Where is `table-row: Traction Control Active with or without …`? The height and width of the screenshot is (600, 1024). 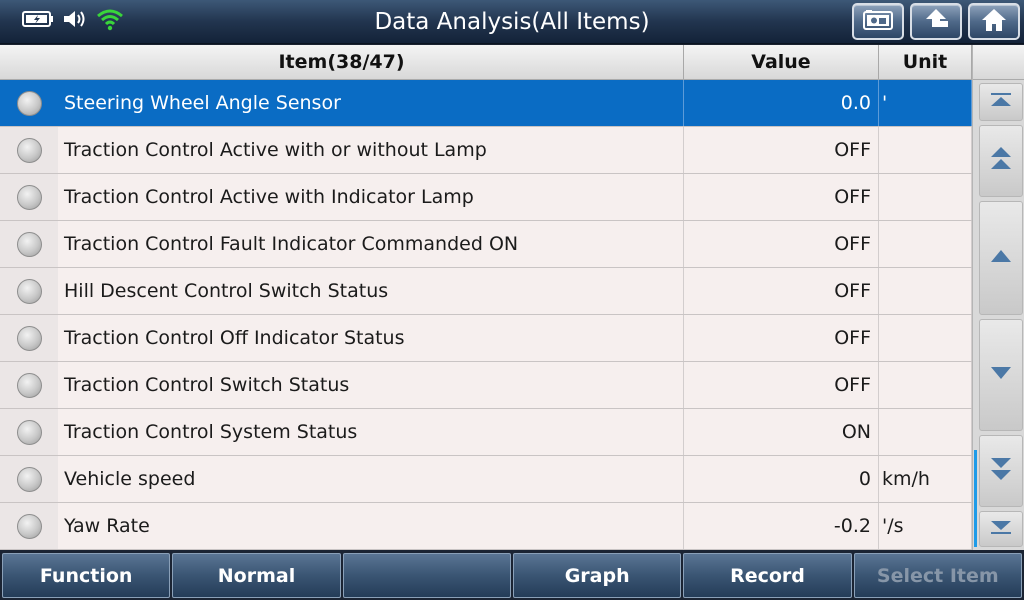
table-row: Traction Control Active with or without … is located at coordinates (486, 150).